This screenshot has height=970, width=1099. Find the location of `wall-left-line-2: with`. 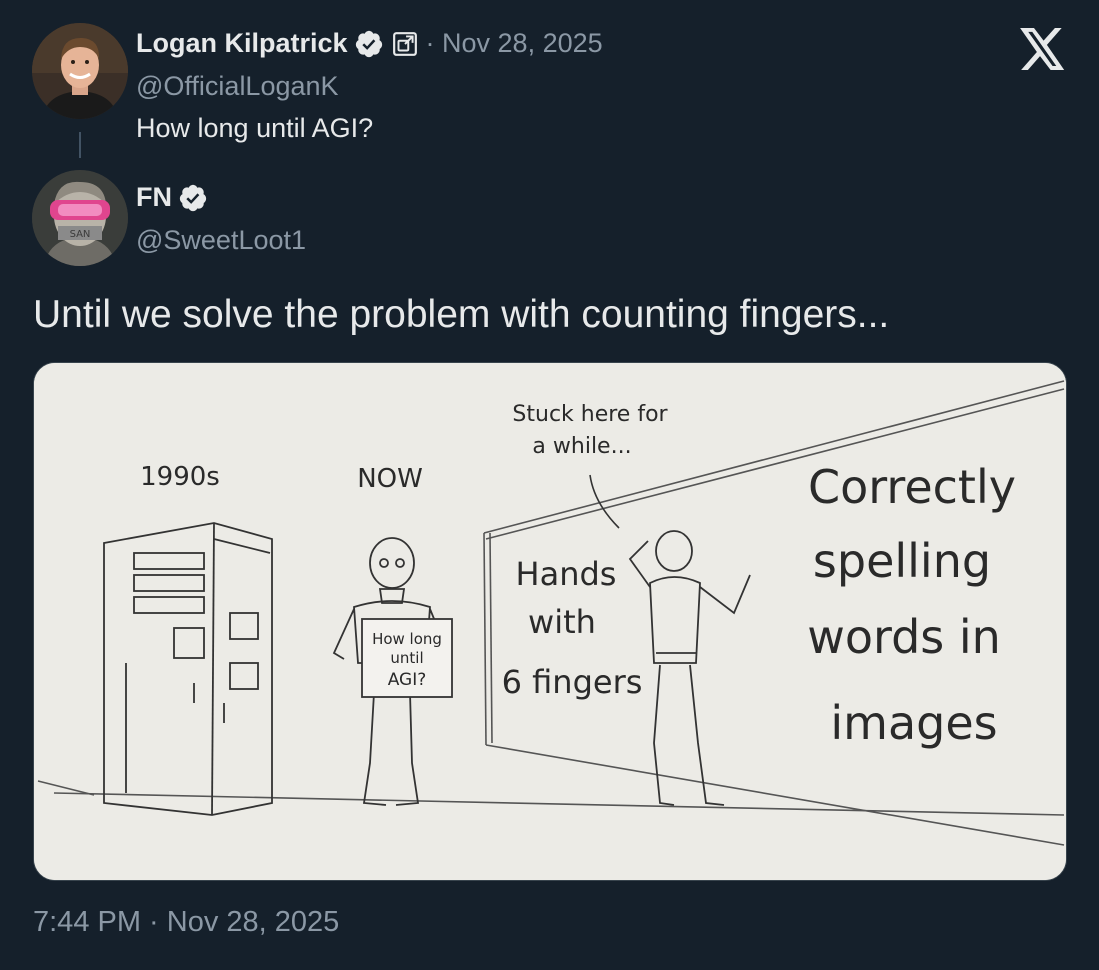

wall-left-line-2: with is located at coordinates (562, 622).